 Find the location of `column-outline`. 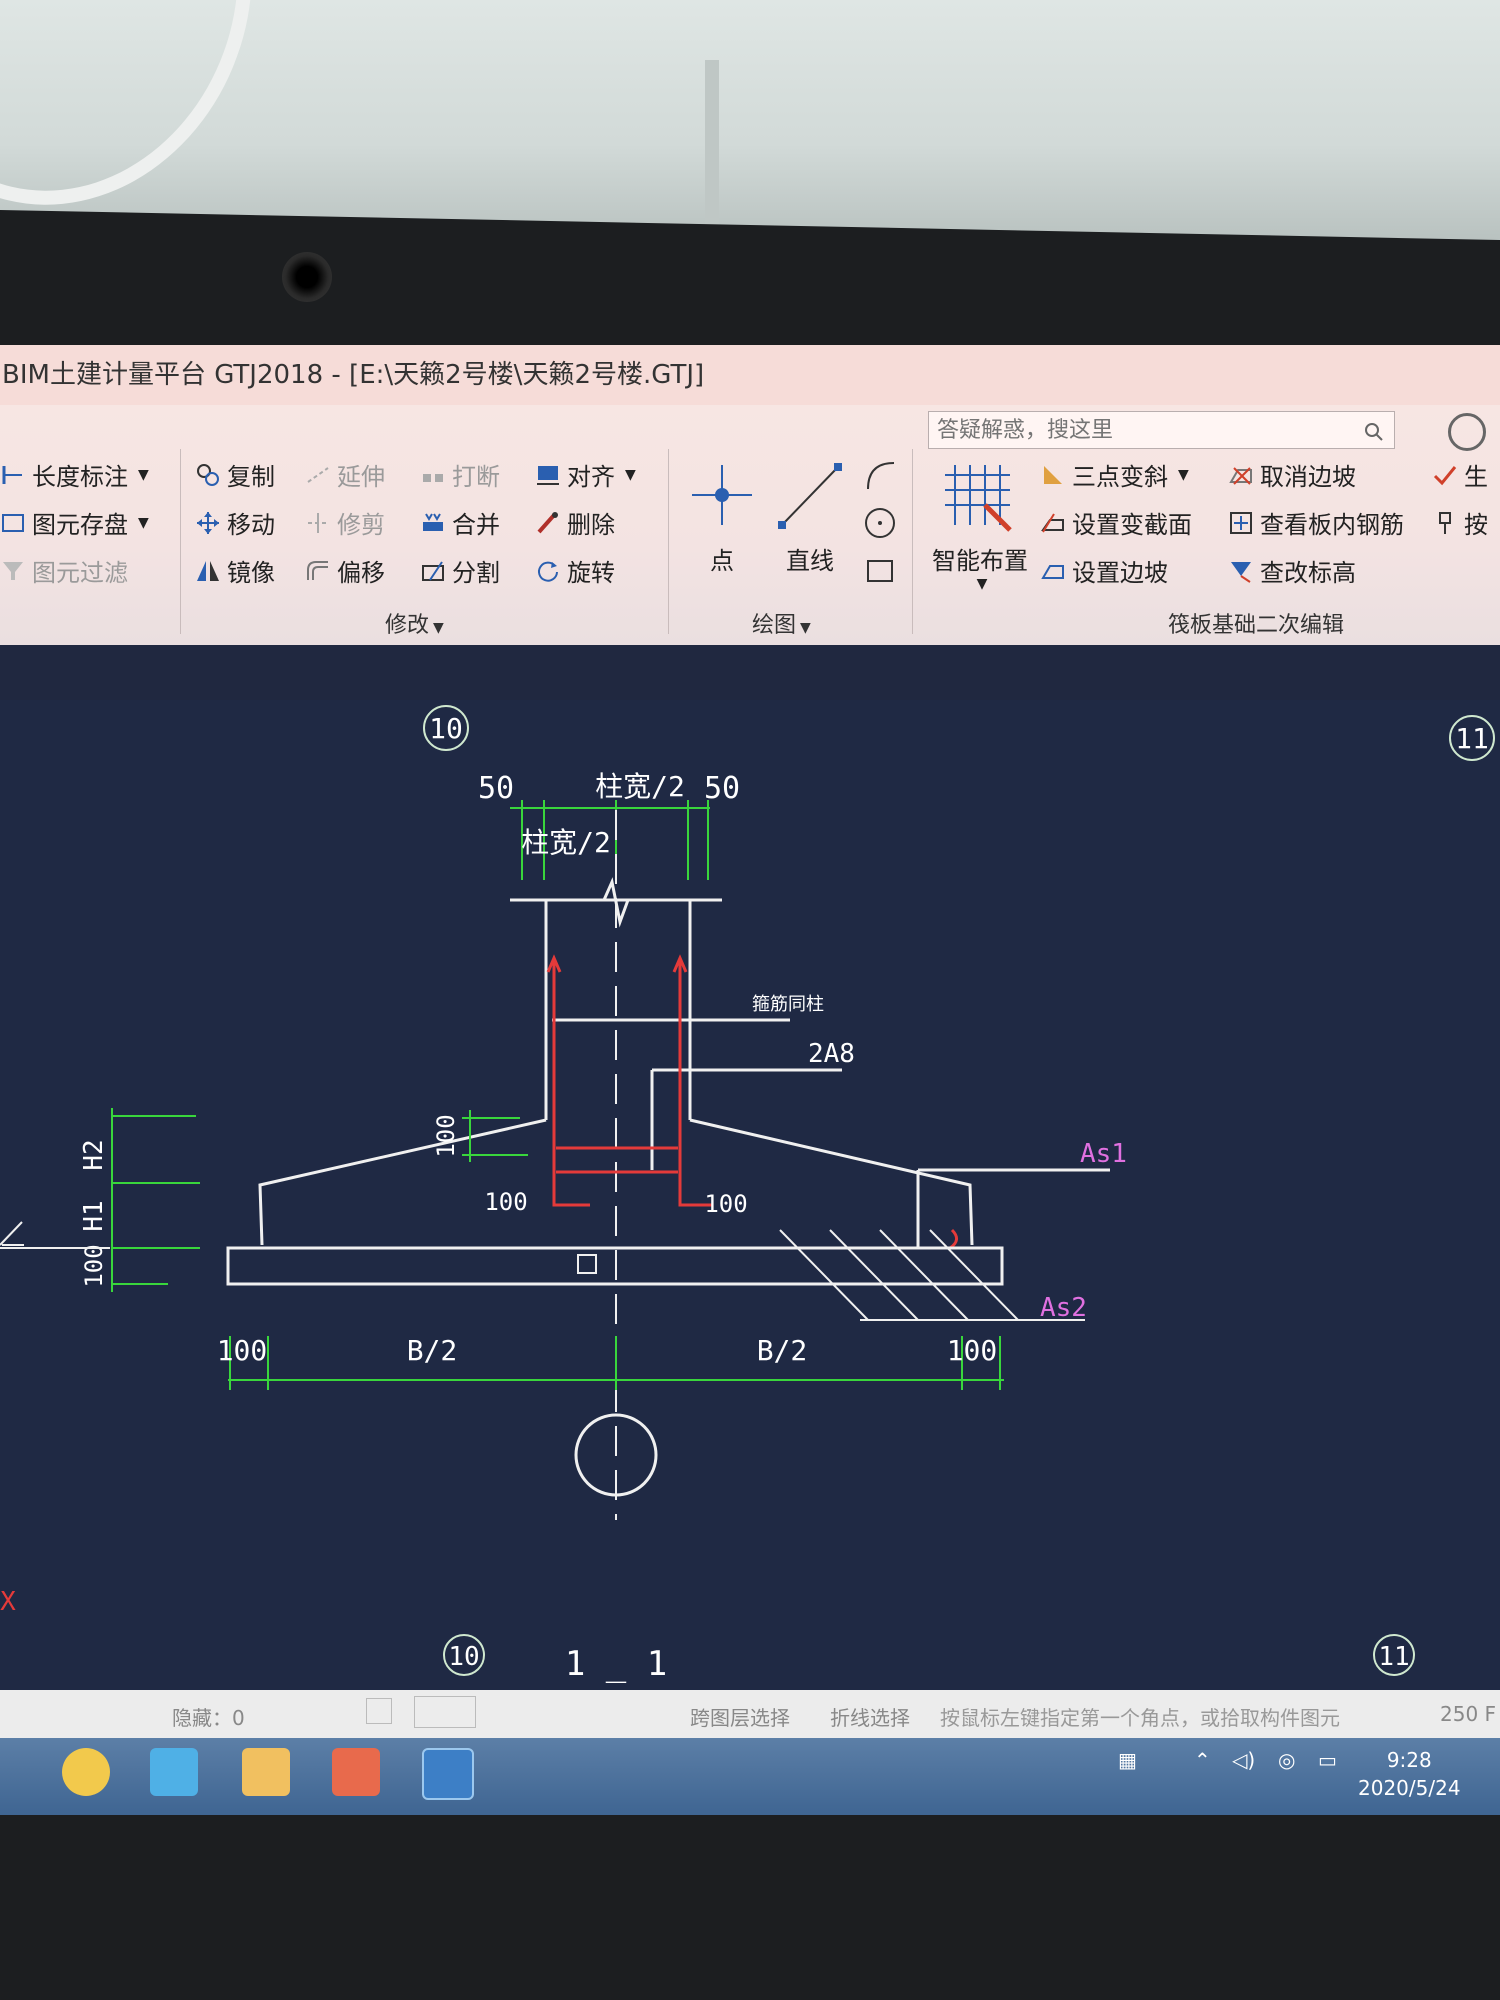

column-outline is located at coordinates (684, 1062).